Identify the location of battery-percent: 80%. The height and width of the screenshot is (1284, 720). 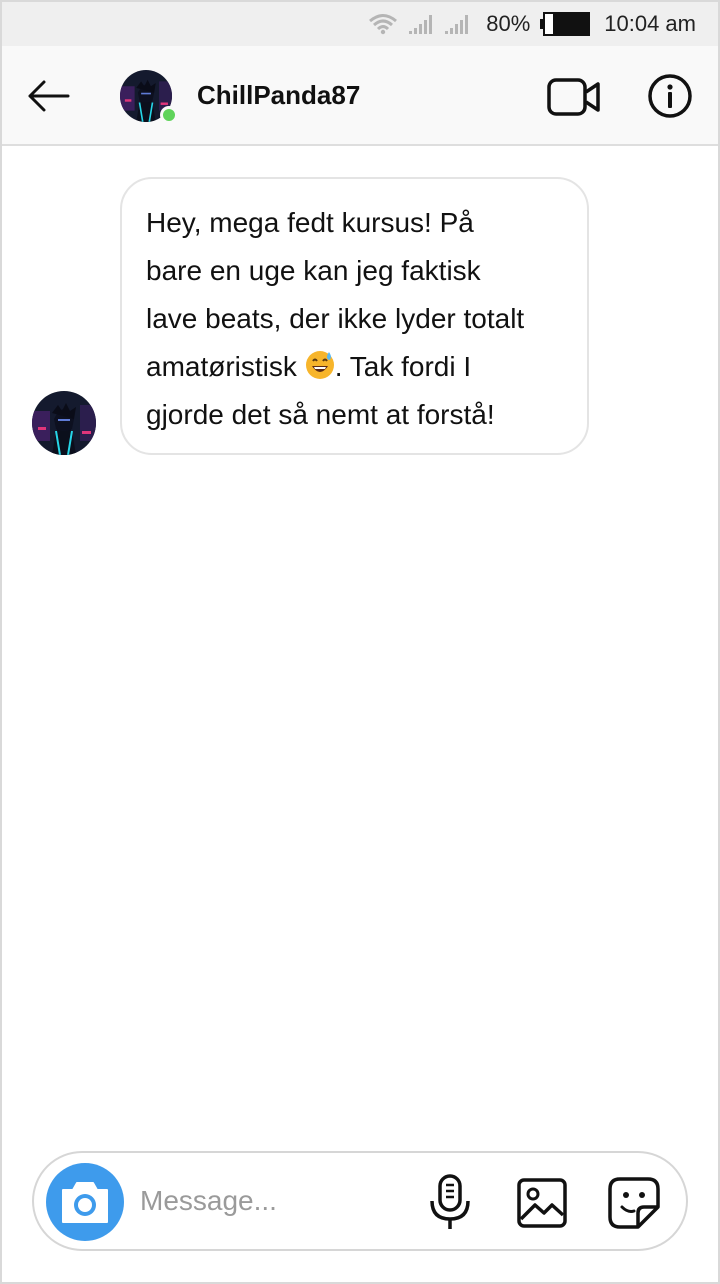
(508, 23).